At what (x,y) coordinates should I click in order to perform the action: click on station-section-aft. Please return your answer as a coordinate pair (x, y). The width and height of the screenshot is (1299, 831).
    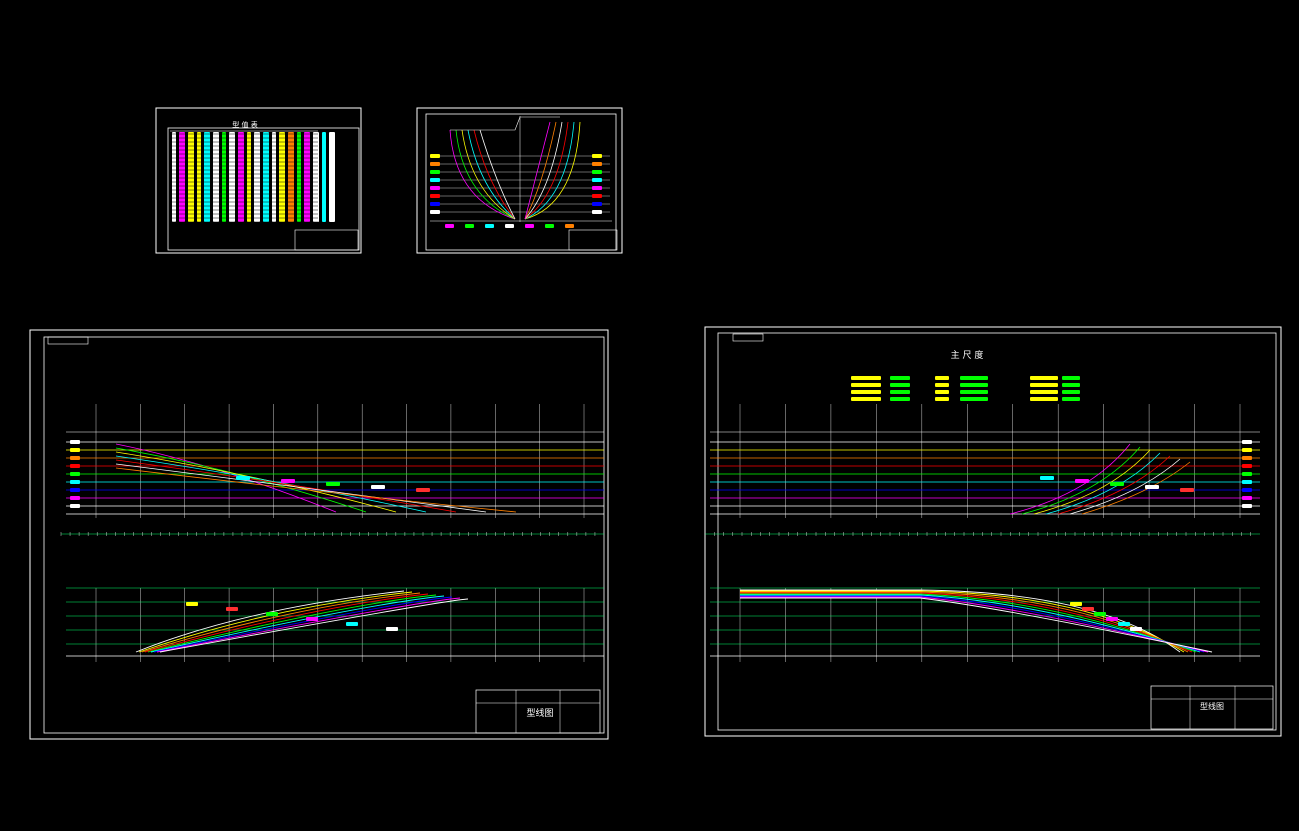
    Looking at the image, I should click on (485, 174).